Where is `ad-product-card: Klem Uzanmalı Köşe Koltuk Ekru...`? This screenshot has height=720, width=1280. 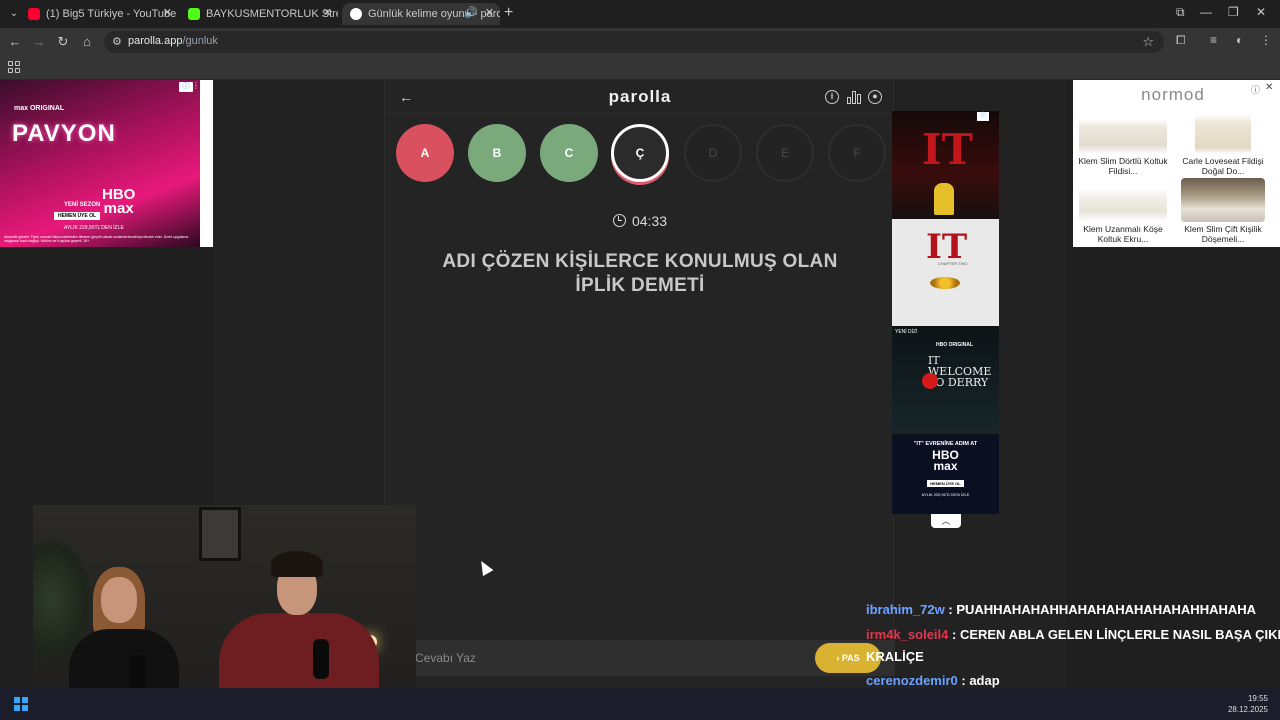
ad-product-card: Klem Uzanmalı Köşe Koltuk Ekru... is located at coordinates (1123, 211).